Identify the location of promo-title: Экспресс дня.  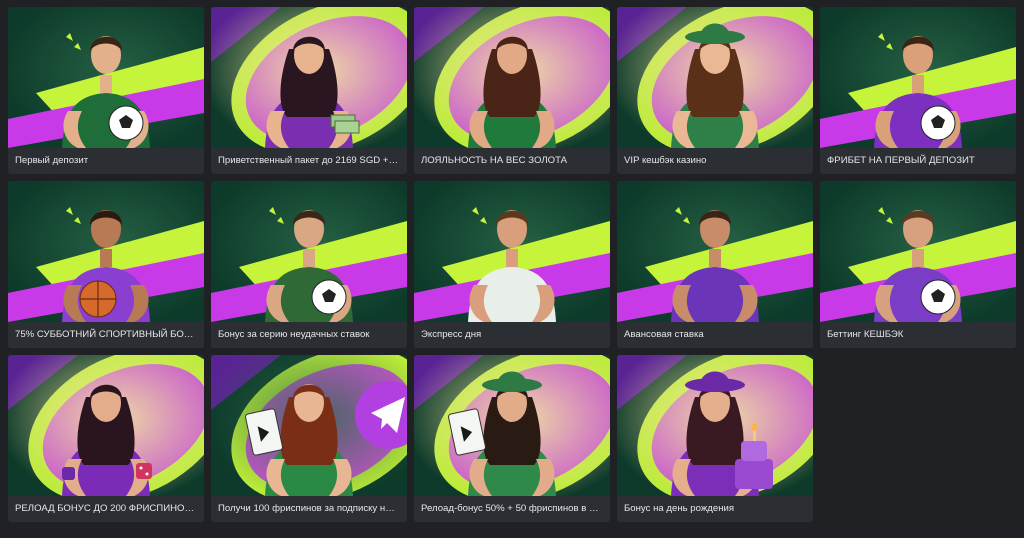
(512, 335).